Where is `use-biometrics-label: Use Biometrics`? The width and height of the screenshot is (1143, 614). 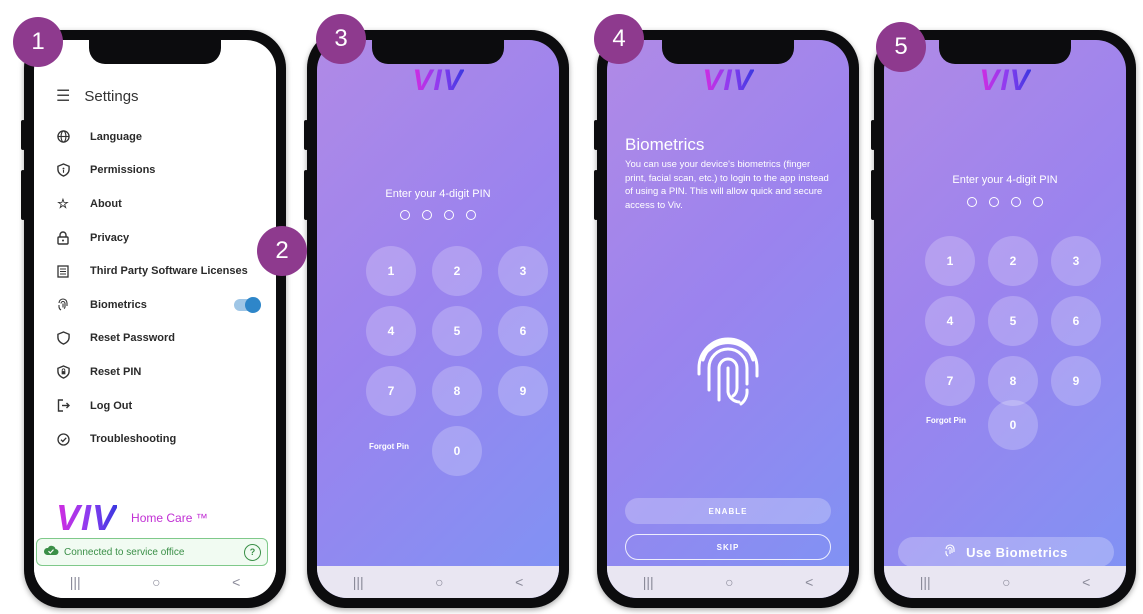 use-biometrics-label: Use Biometrics is located at coordinates (1017, 552).